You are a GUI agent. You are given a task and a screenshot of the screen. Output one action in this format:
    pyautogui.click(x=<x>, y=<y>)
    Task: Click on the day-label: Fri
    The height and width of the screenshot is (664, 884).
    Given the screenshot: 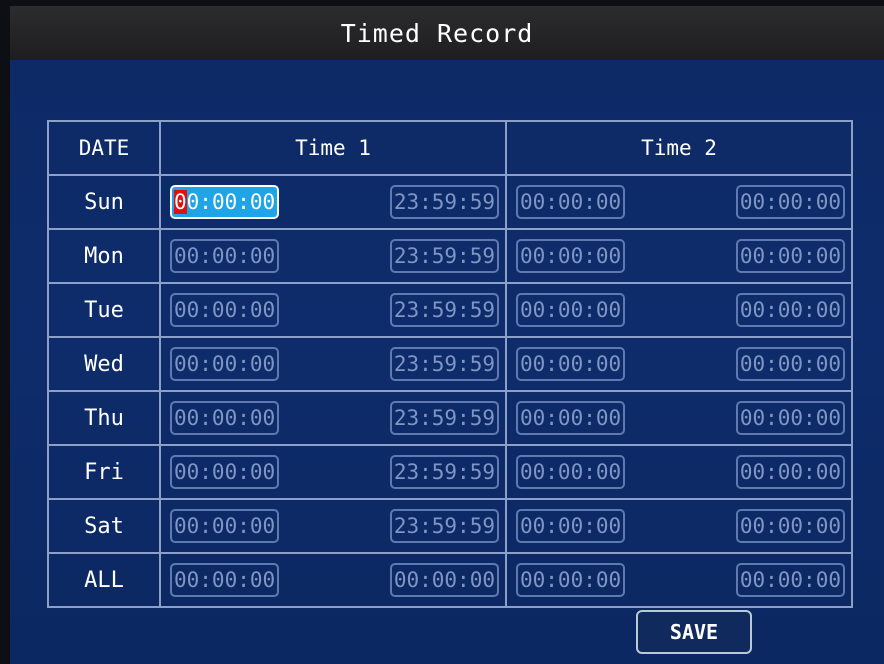 What is the action you would take?
    pyautogui.click(x=104, y=472)
    